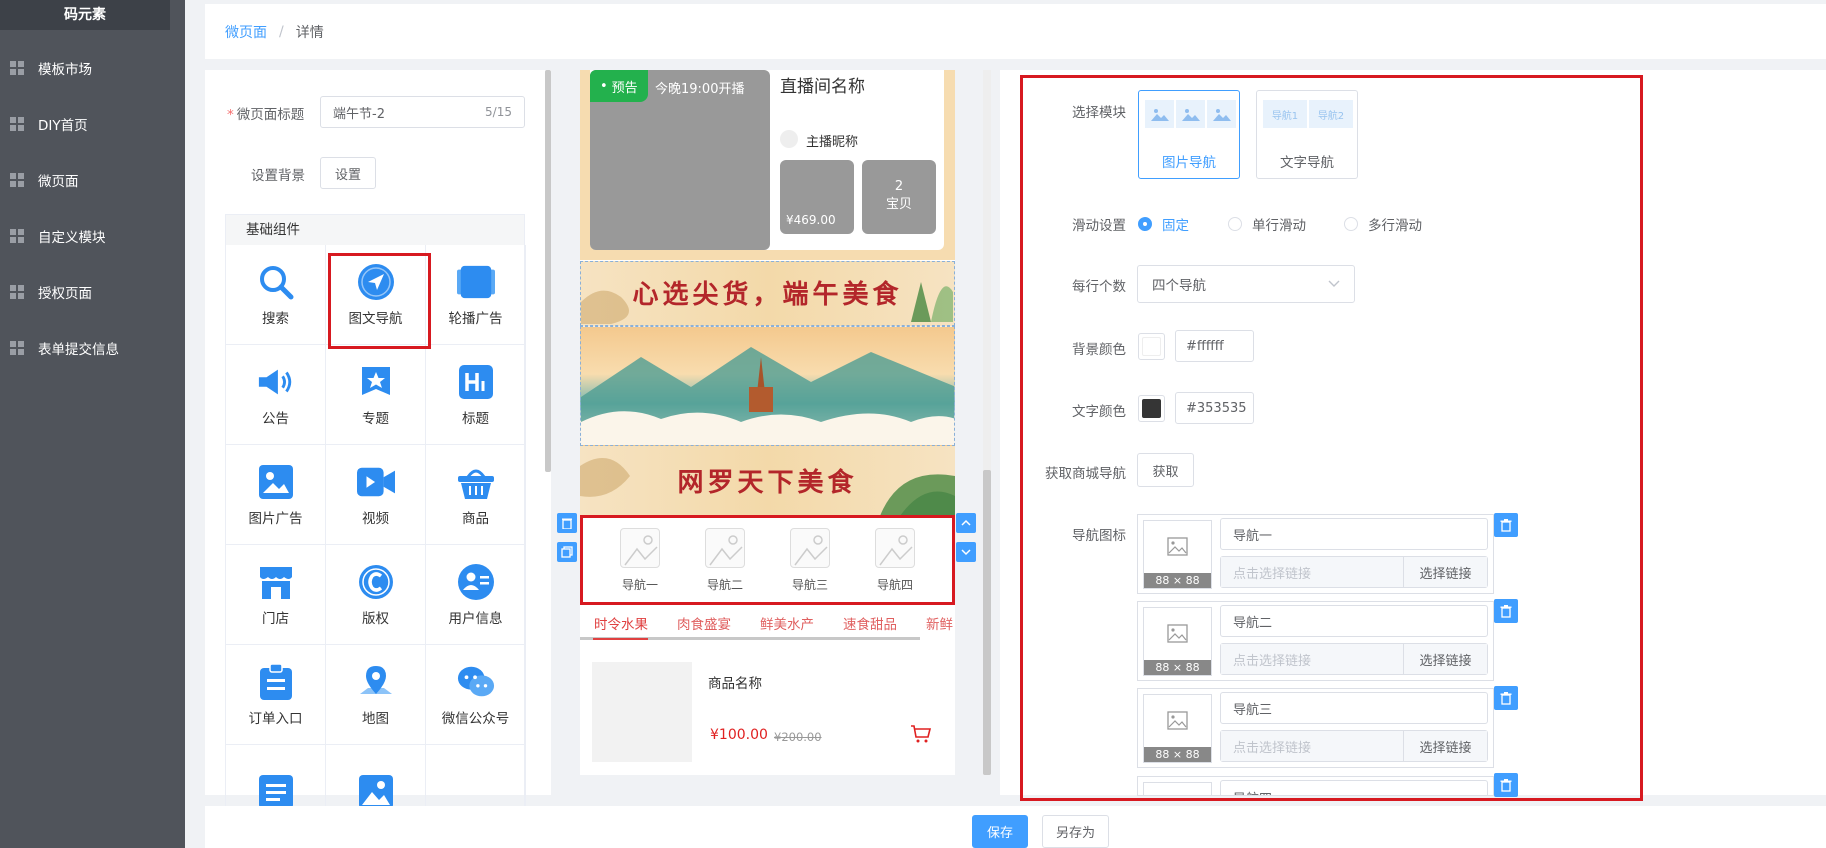 The height and width of the screenshot is (848, 1826). Describe the element at coordinates (870, 623) in the screenshot. I see `tab-desserts: 速食甜品` at that location.